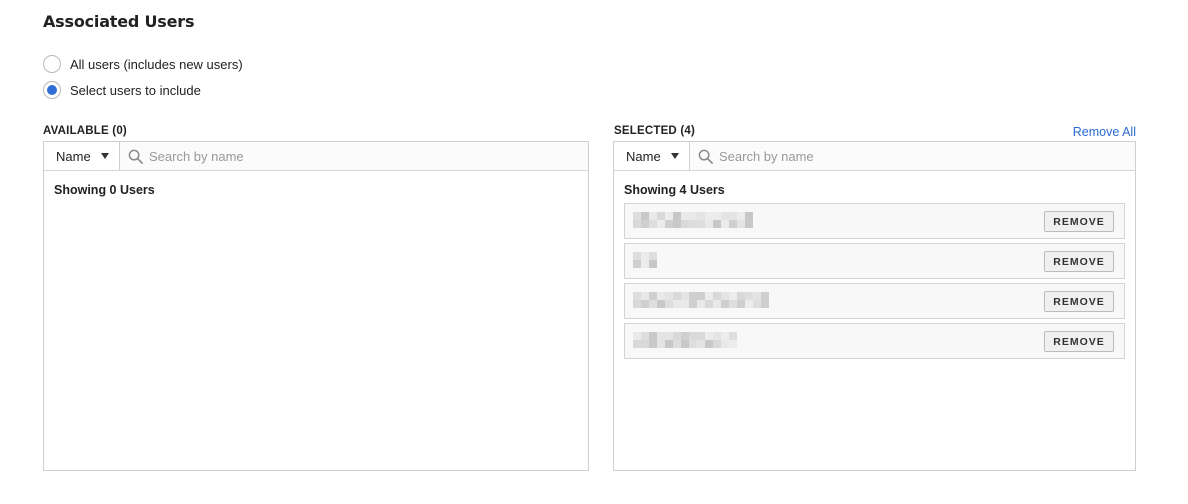 This screenshot has height=504, width=1188. I want to click on selected-search-input, so click(927, 156).